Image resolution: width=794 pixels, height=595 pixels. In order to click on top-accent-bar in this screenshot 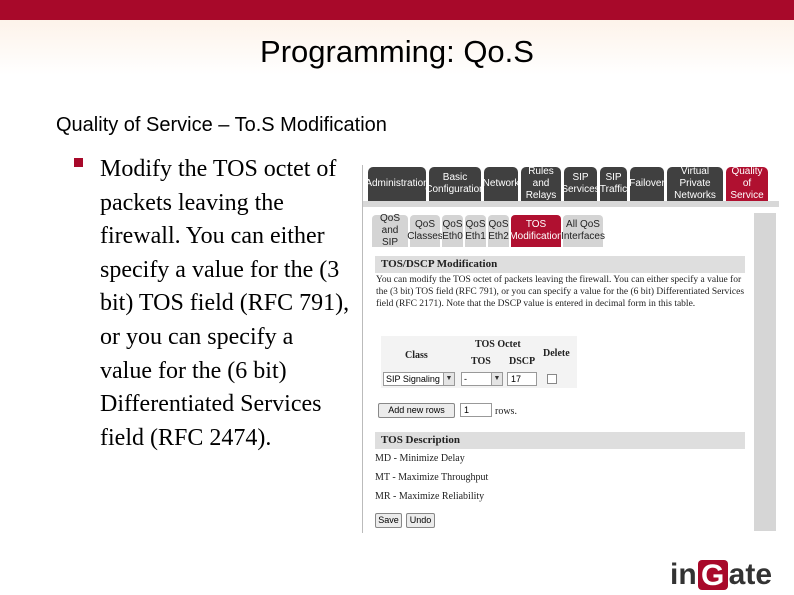, I will do `click(397, 10)`.